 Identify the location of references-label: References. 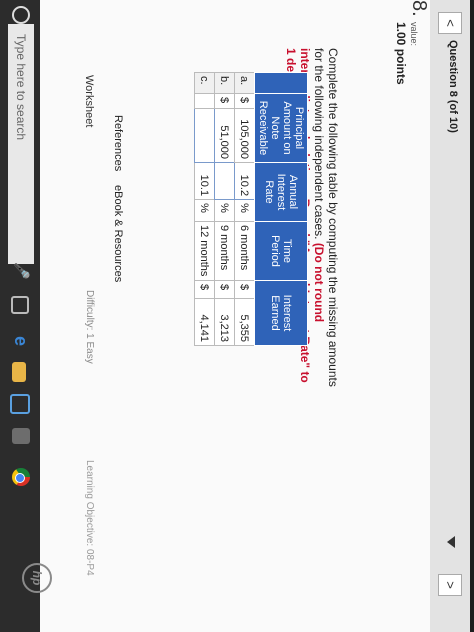
(118, 143).